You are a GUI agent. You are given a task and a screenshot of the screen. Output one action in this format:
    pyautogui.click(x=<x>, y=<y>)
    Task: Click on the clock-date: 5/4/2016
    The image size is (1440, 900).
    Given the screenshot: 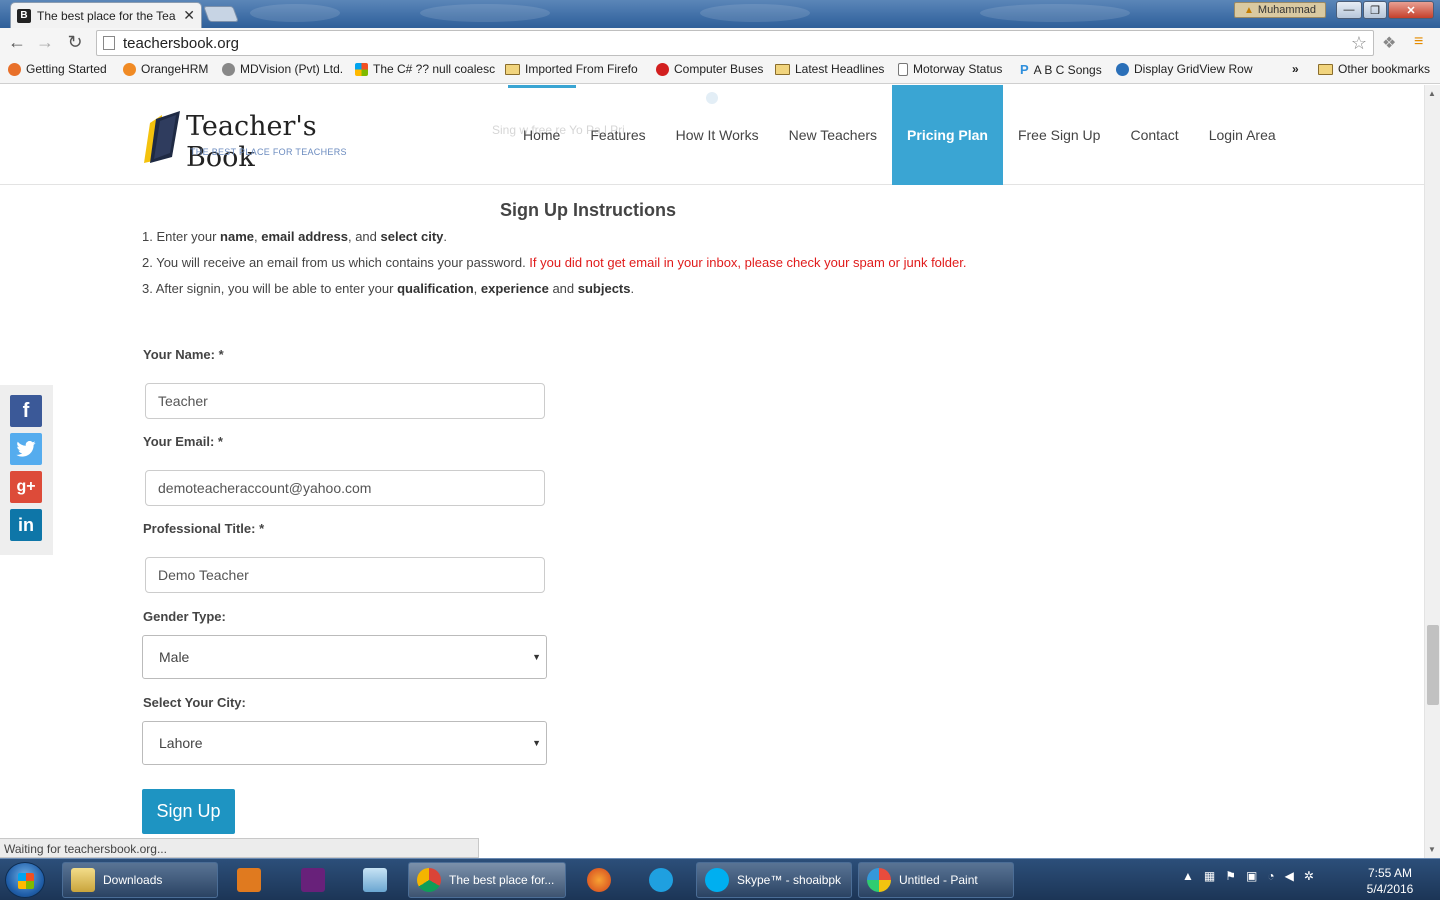 What is the action you would take?
    pyautogui.click(x=1390, y=889)
    